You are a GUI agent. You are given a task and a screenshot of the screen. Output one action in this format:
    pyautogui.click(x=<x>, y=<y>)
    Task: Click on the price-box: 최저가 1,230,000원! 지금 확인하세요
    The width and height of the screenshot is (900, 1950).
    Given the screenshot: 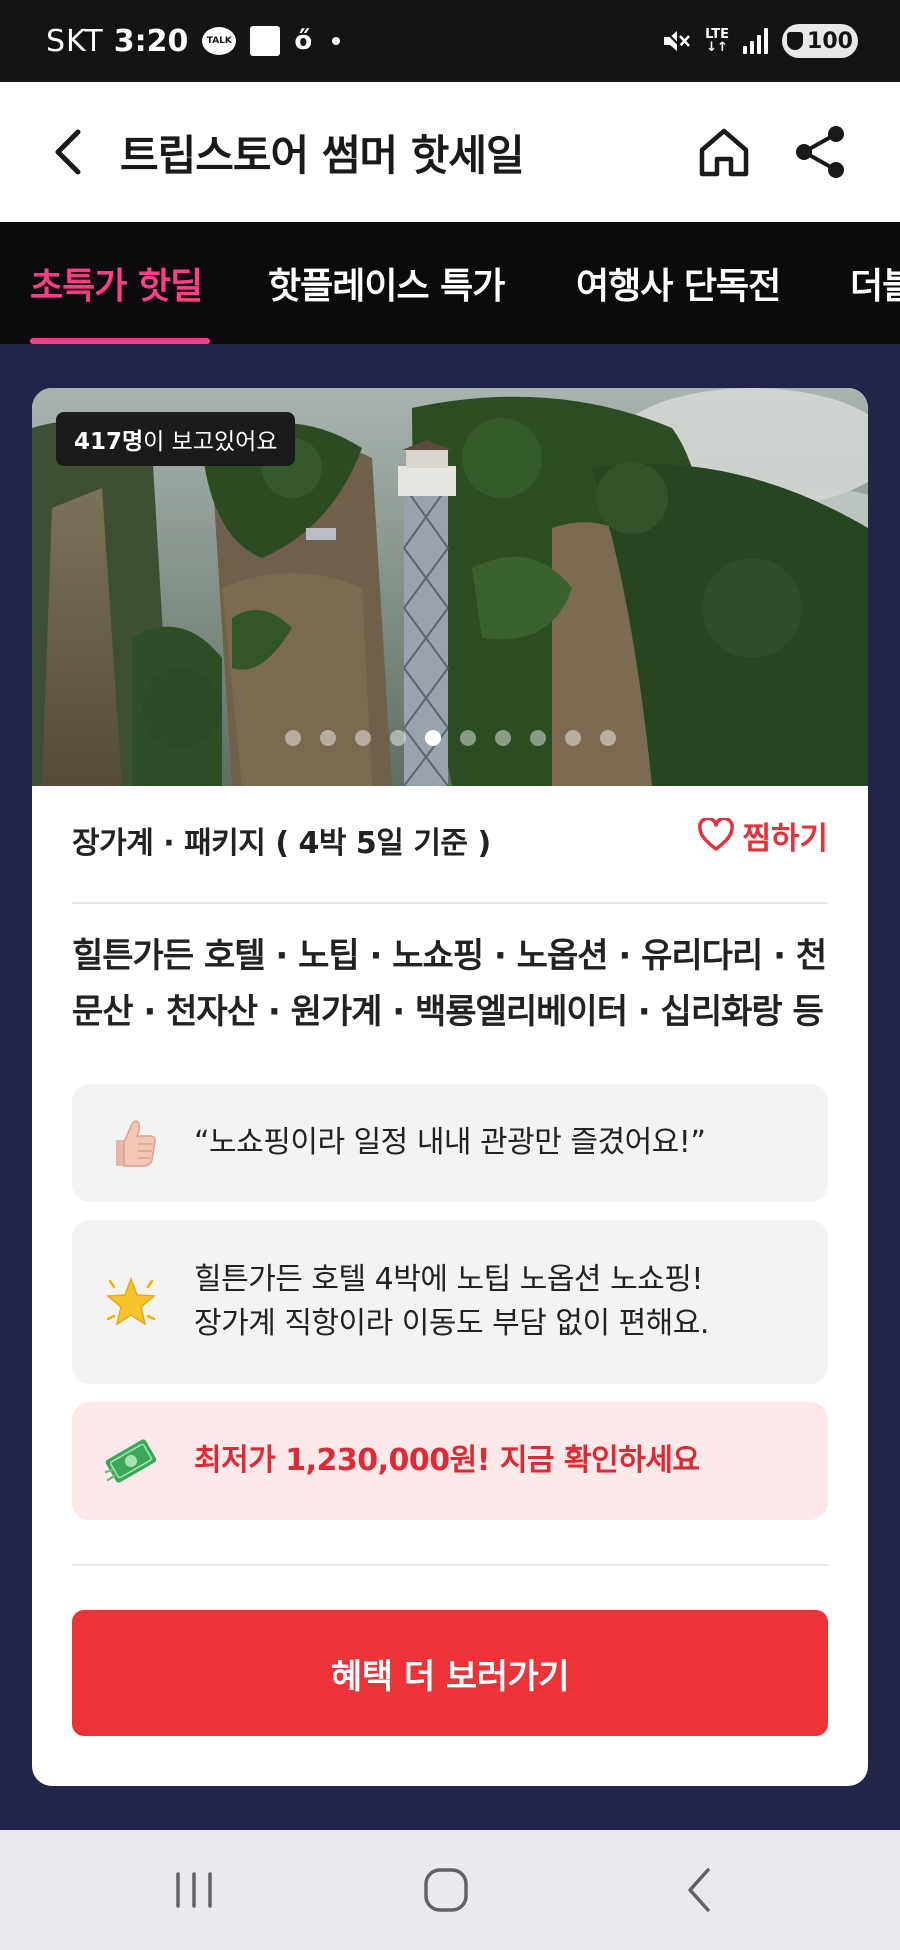 What is the action you would take?
    pyautogui.click(x=450, y=1461)
    